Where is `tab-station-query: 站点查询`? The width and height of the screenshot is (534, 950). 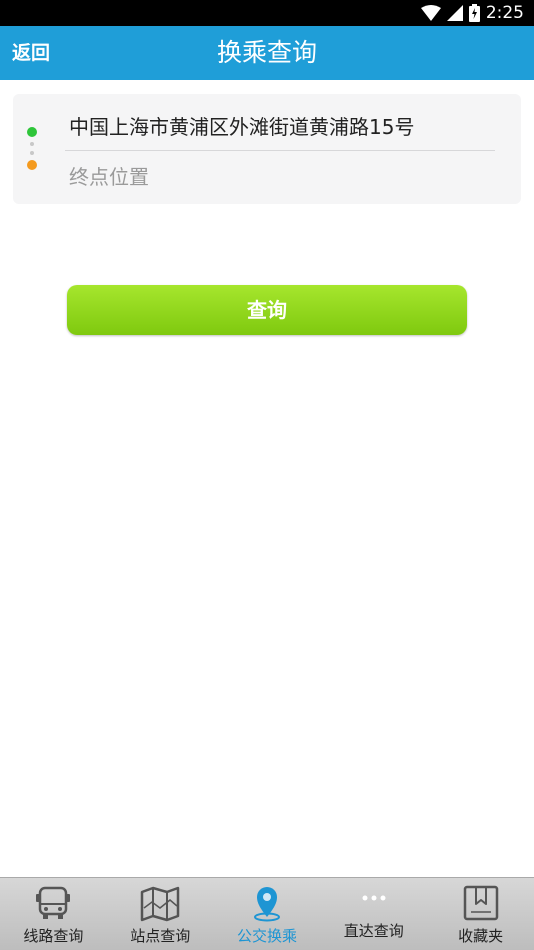 tab-station-query: 站点查询 is located at coordinates (160, 914).